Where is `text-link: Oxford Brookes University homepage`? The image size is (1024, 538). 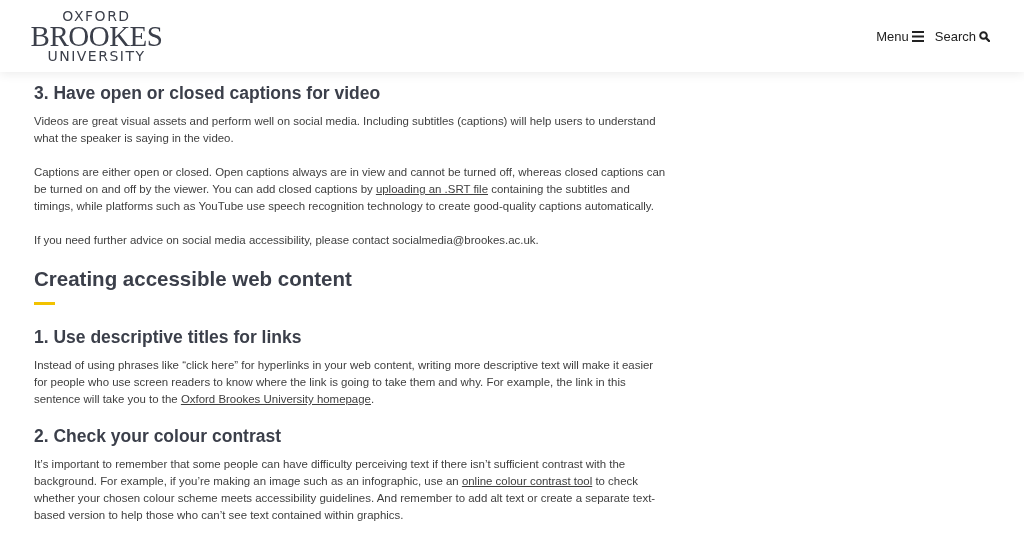 text-link: Oxford Brookes University homepage is located at coordinates (275, 399).